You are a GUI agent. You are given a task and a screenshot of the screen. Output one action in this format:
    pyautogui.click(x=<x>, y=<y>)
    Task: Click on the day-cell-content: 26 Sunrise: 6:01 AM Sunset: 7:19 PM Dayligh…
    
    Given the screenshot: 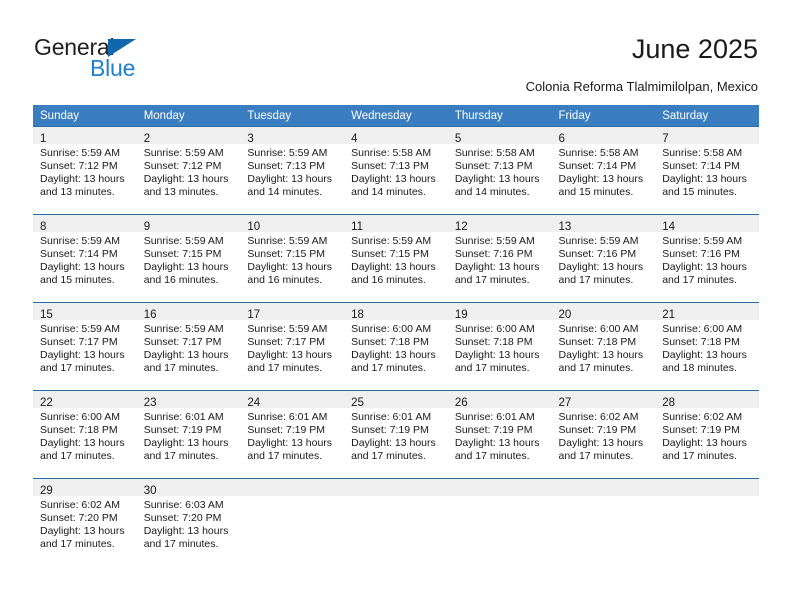 What is the action you would take?
    pyautogui.click(x=499, y=434)
    